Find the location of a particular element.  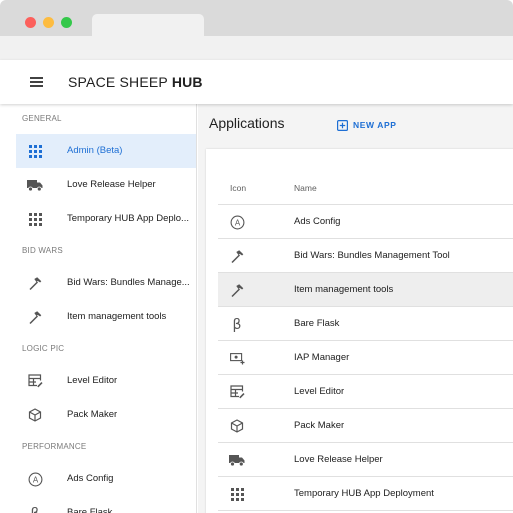

add-box-icon is located at coordinates (342, 125).